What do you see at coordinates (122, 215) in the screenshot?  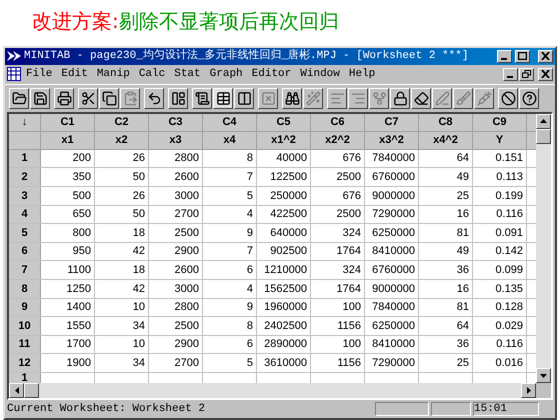 I see `table-cell: 50` at bounding box center [122, 215].